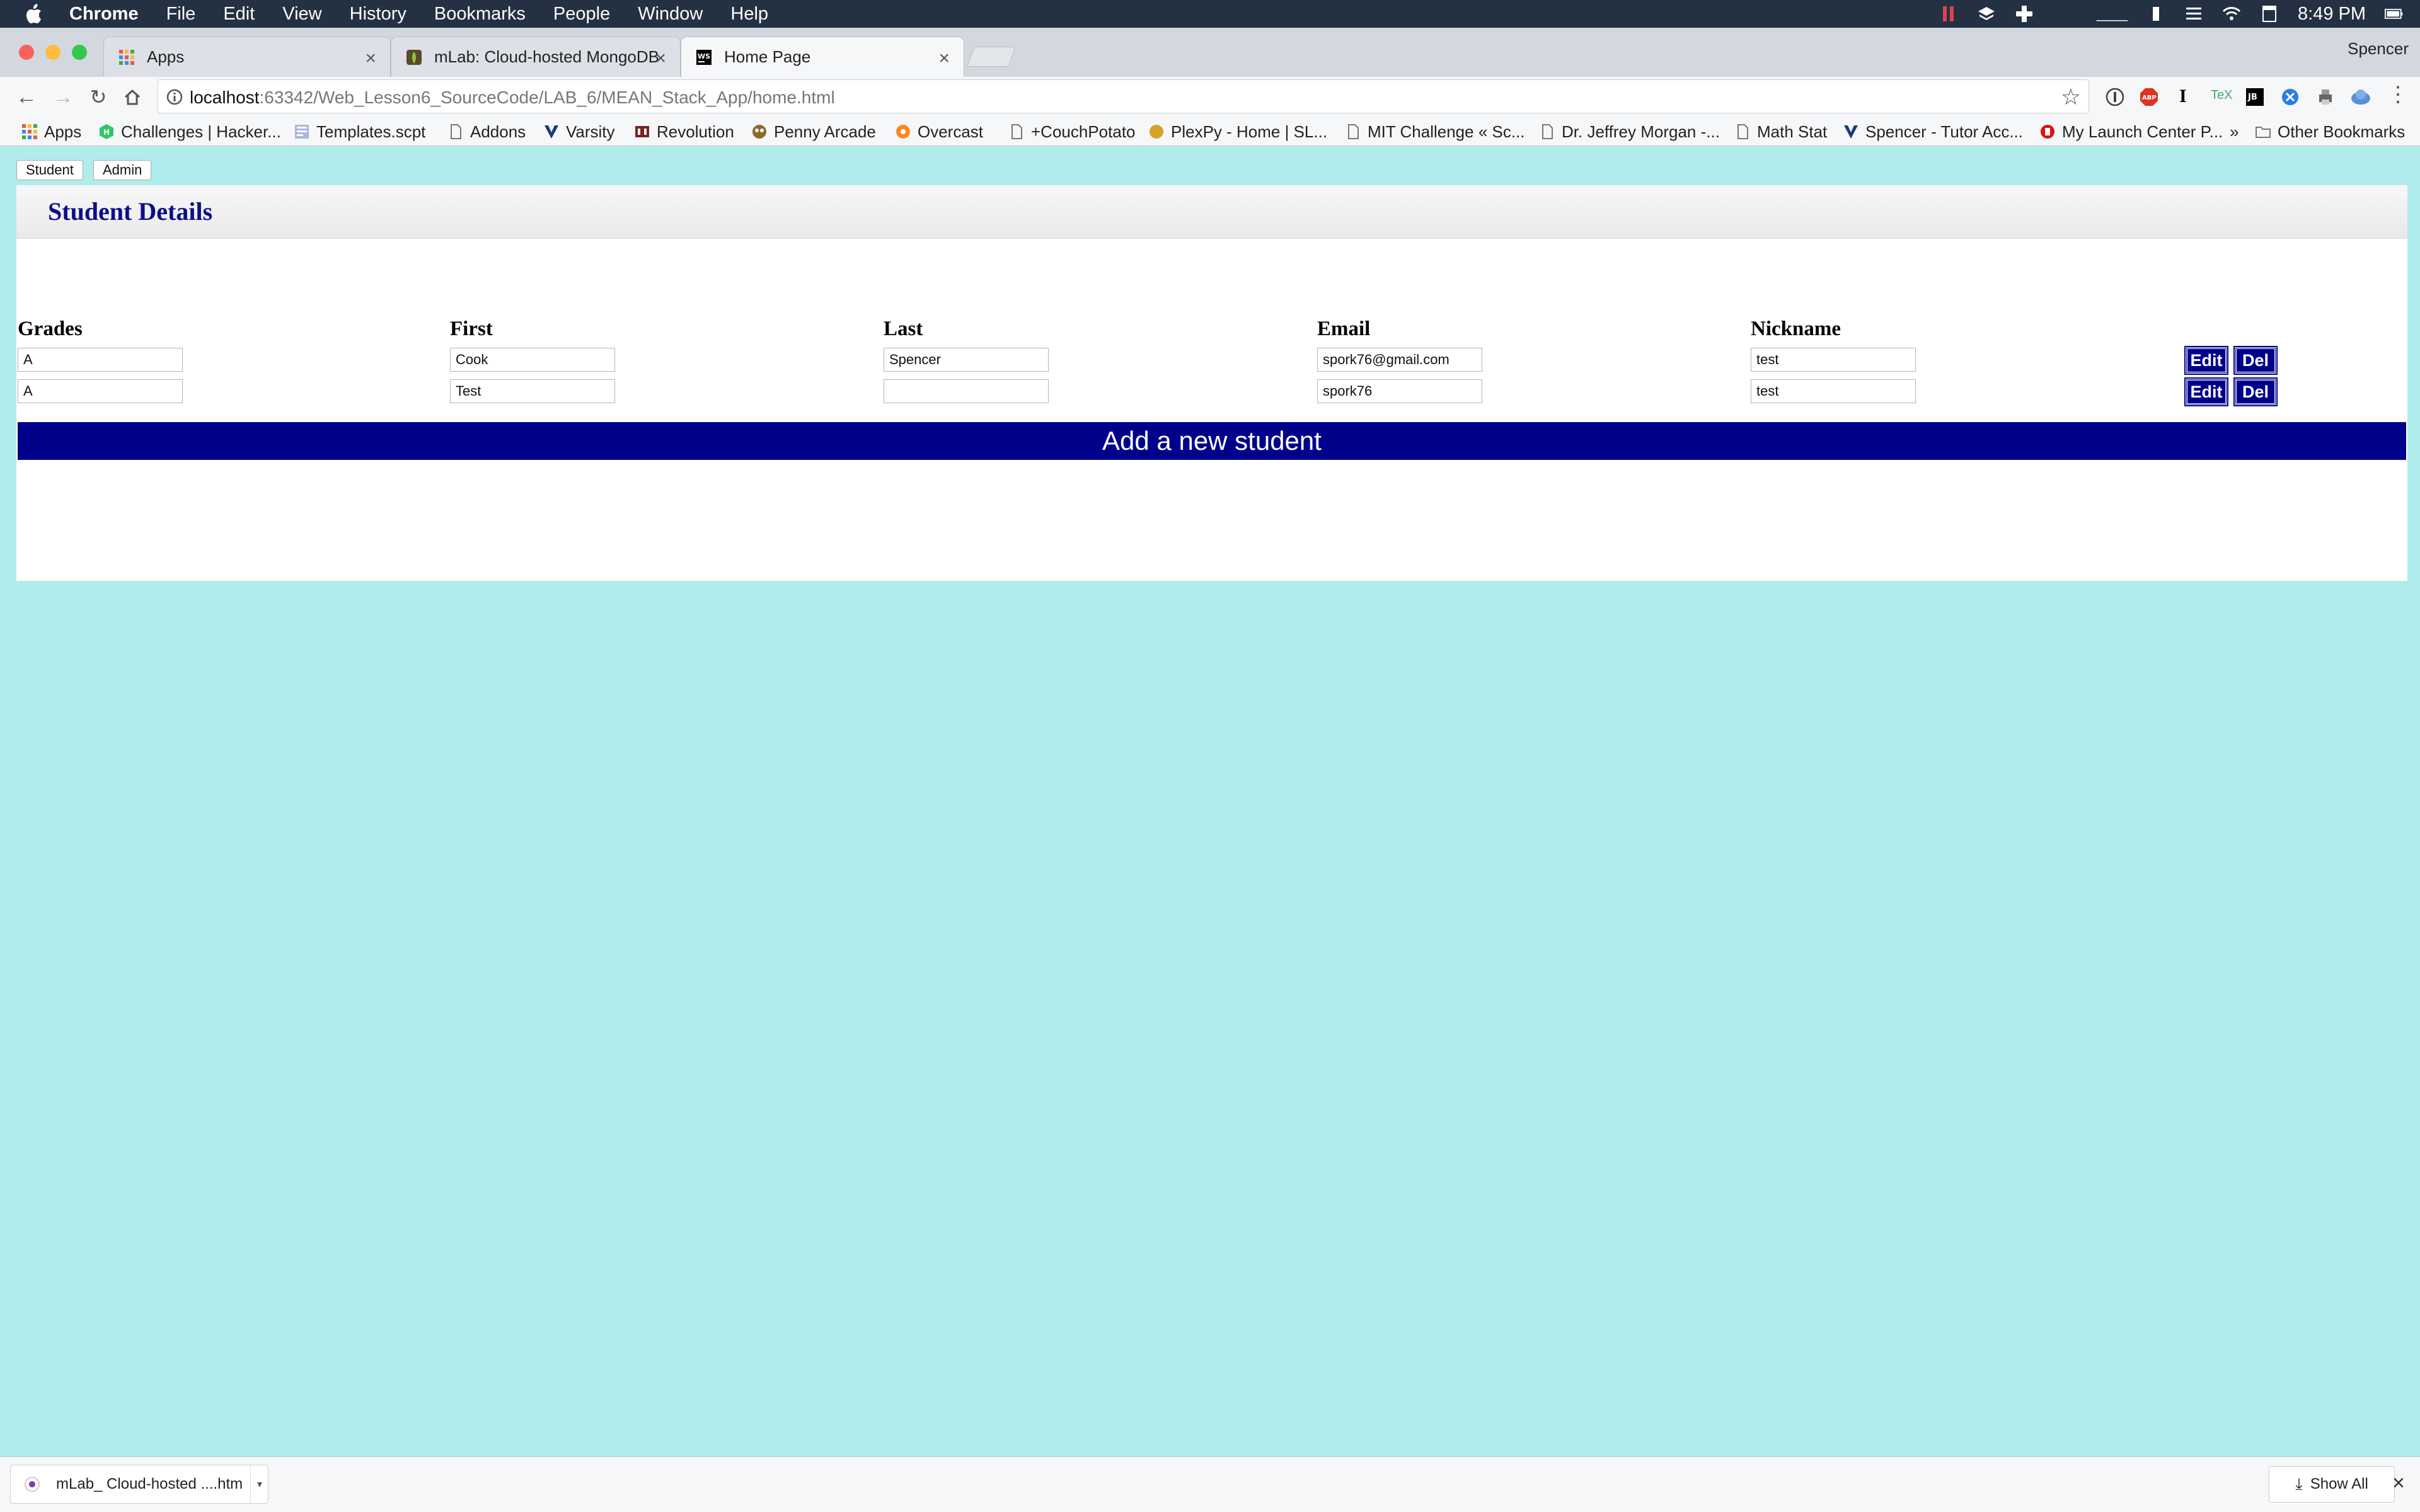  Describe the element at coordinates (247, 57) in the screenshot. I see `tab-apps: Apps ×` at that location.